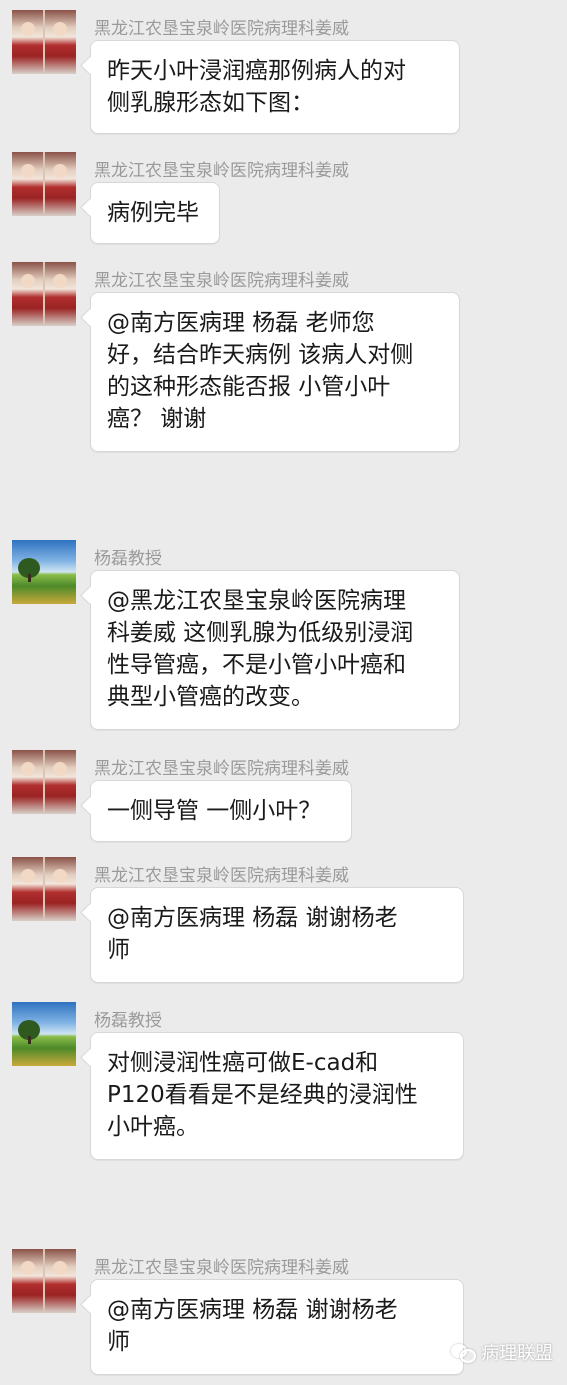 The height and width of the screenshot is (1385, 567). Describe the element at coordinates (260, 633) in the screenshot. I see `message-line: 科姜威 这侧乳腺为低级别浸润` at that location.